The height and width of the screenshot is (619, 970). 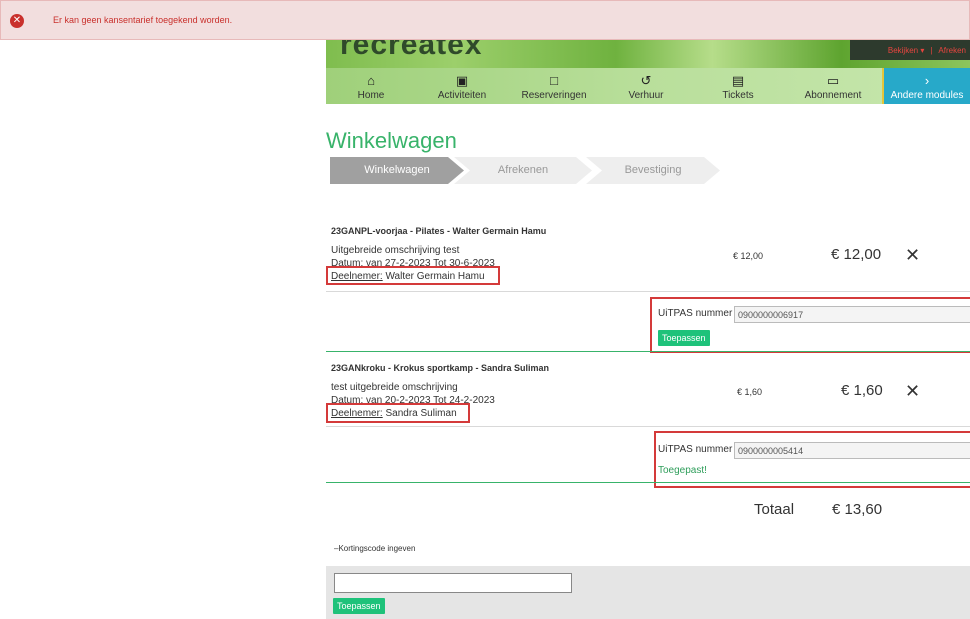 I want to click on checkout-steps: Winkelwagen Afrekenen Bevestiging, so click(x=530, y=170).